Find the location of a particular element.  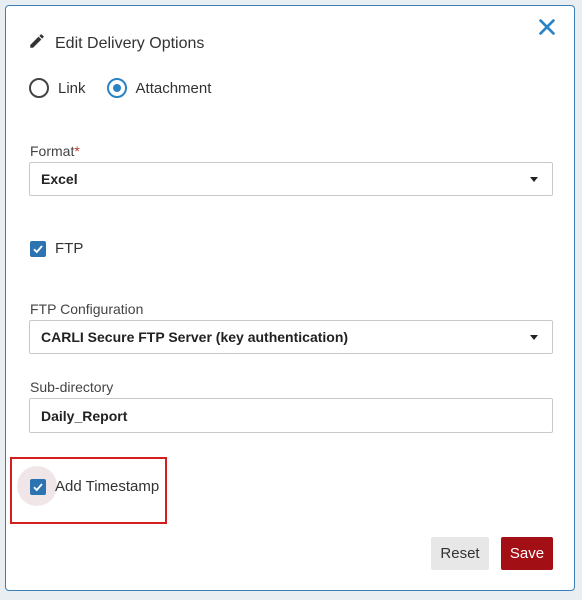

ftp-configuration-label: FTP Configuration is located at coordinates (87, 309).